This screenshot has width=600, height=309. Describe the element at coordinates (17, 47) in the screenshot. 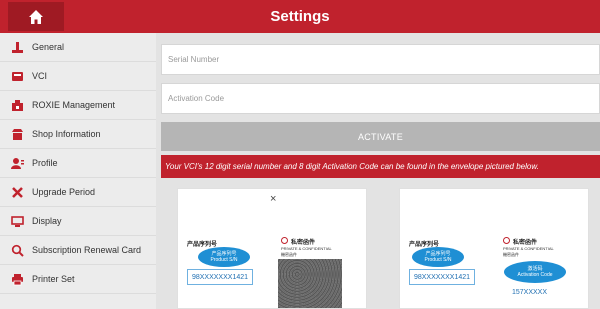

I see `general-icon` at that location.